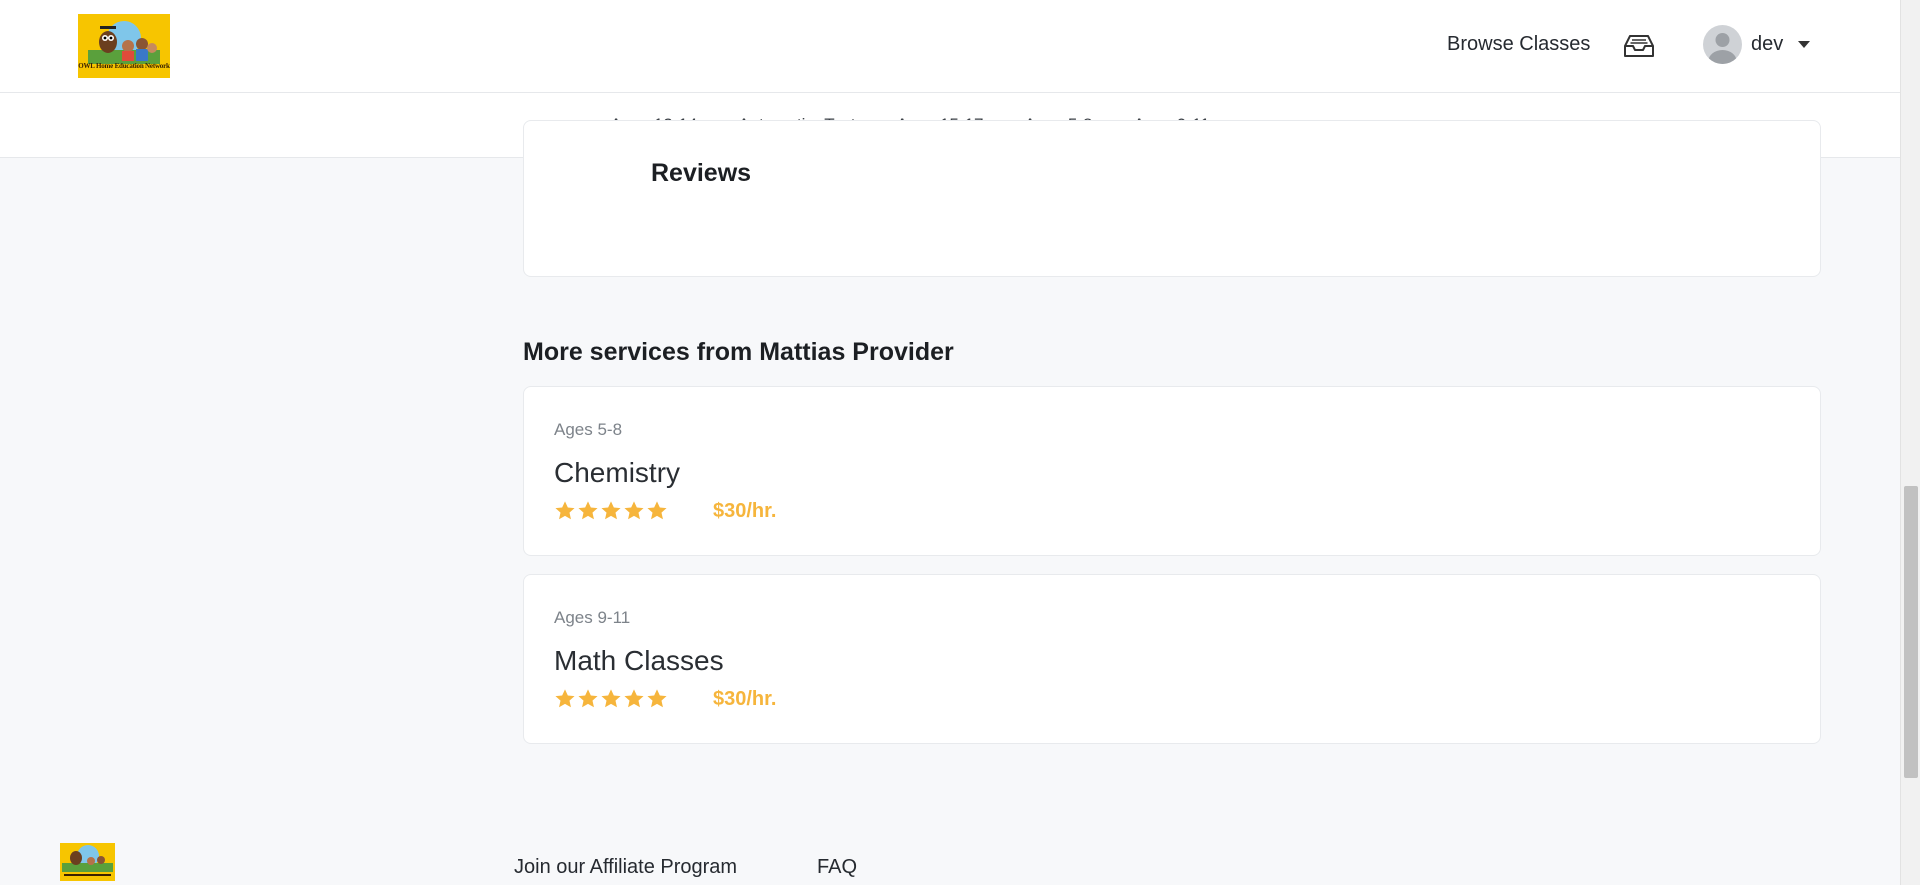  I want to click on site-logo: OWL Home Education Network, so click(124, 46).